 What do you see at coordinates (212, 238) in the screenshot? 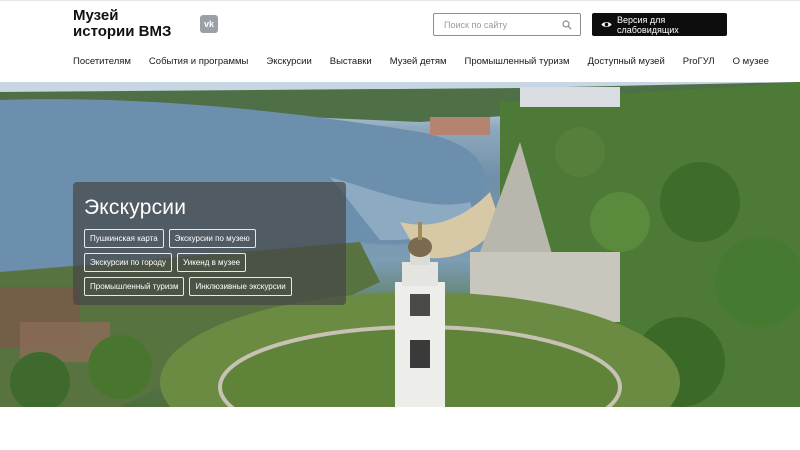
I see `tag-museum-tours: Экскурсии по музею` at bounding box center [212, 238].